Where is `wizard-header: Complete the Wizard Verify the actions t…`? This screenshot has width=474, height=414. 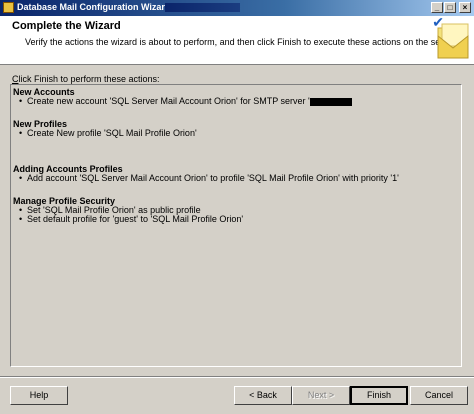
wizard-header: Complete the Wizard Verify the actions t… is located at coordinates (237, 39).